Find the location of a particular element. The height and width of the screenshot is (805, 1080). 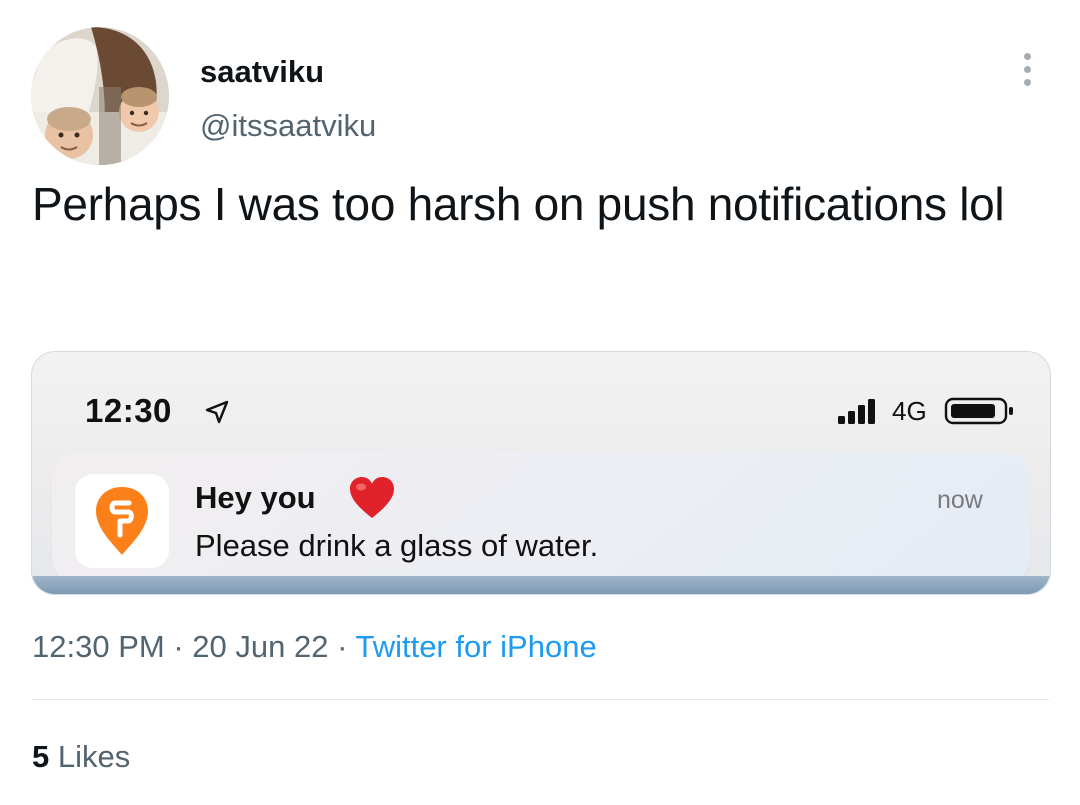

tweet-source-link: Twitter for iPhone is located at coordinates (475, 646).